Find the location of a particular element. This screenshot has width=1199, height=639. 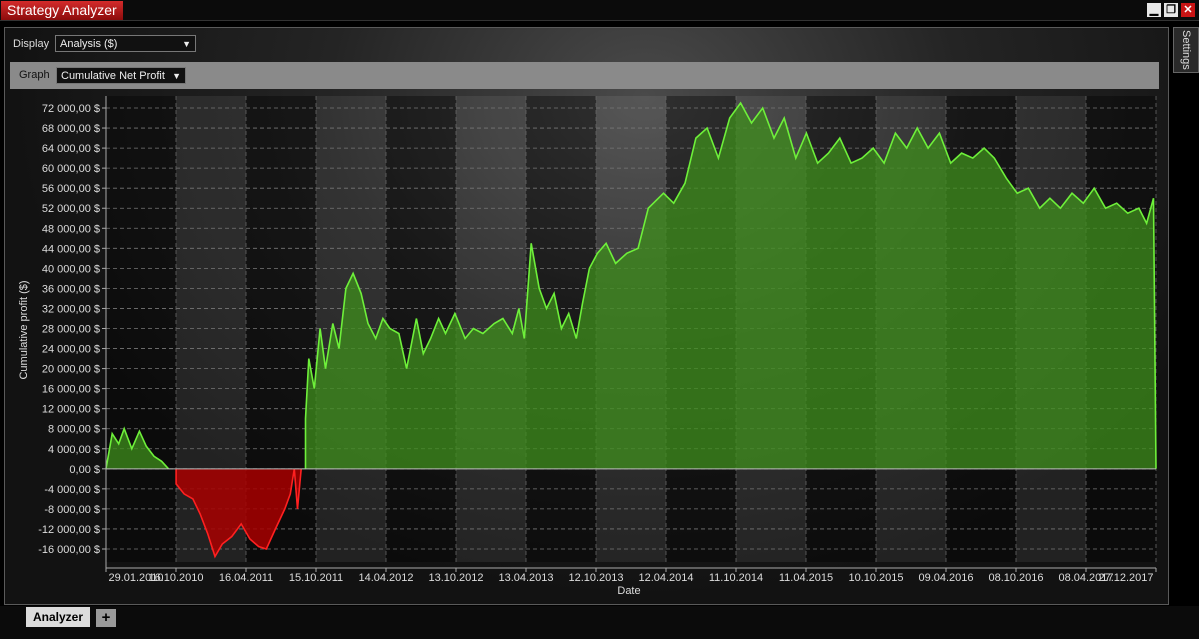

x-tick-label: 11.04.2015 is located at coordinates (806, 578).